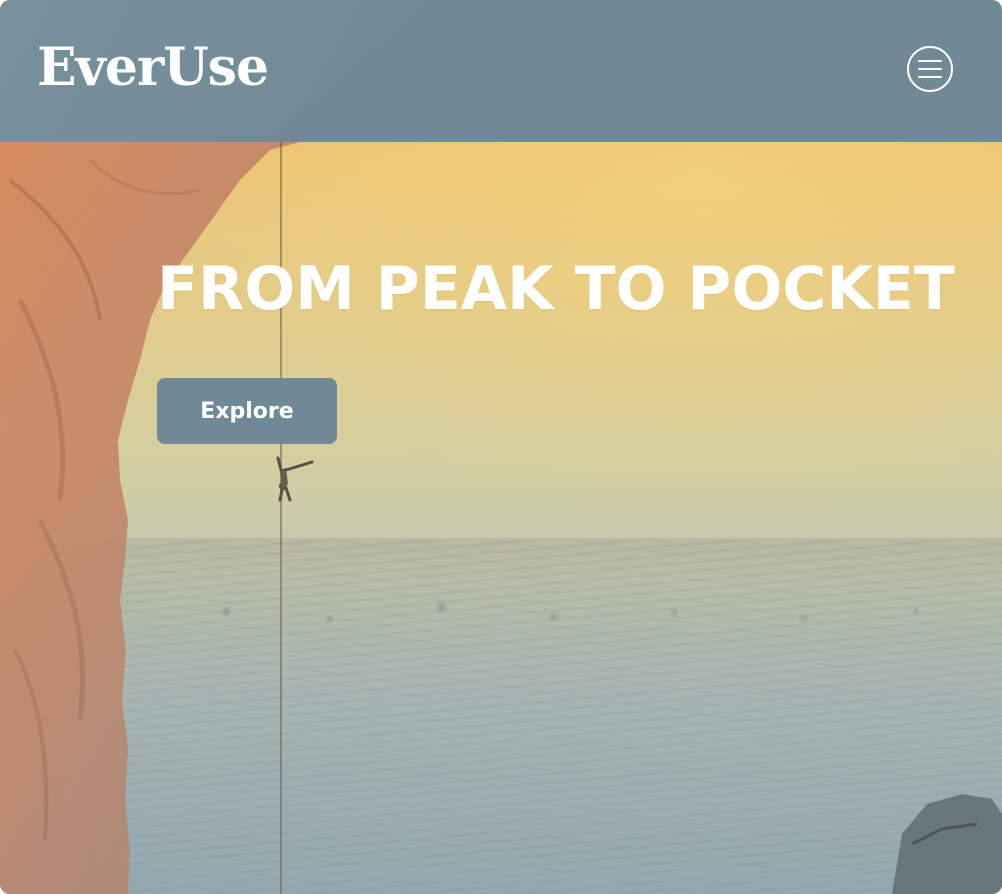  What do you see at coordinates (930, 69) in the screenshot?
I see `hamburger-menu-button` at bounding box center [930, 69].